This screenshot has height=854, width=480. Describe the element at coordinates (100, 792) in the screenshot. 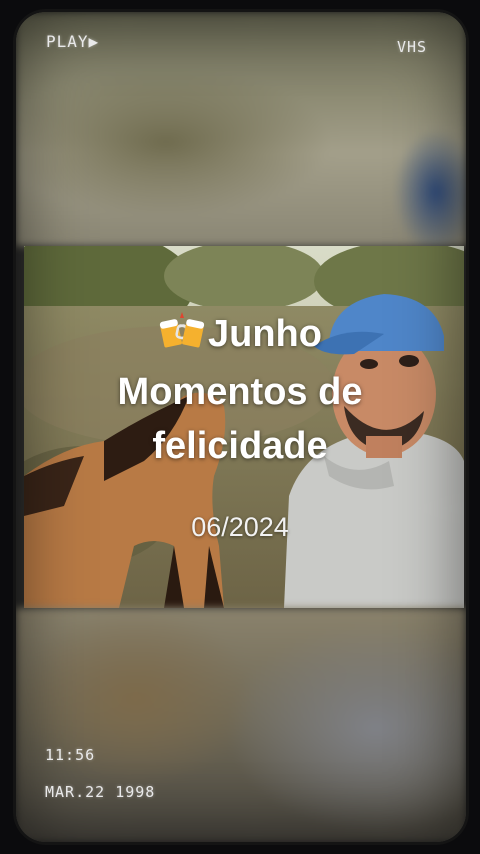

I see `vhs-date-stamp: MAR.22 1998` at that location.